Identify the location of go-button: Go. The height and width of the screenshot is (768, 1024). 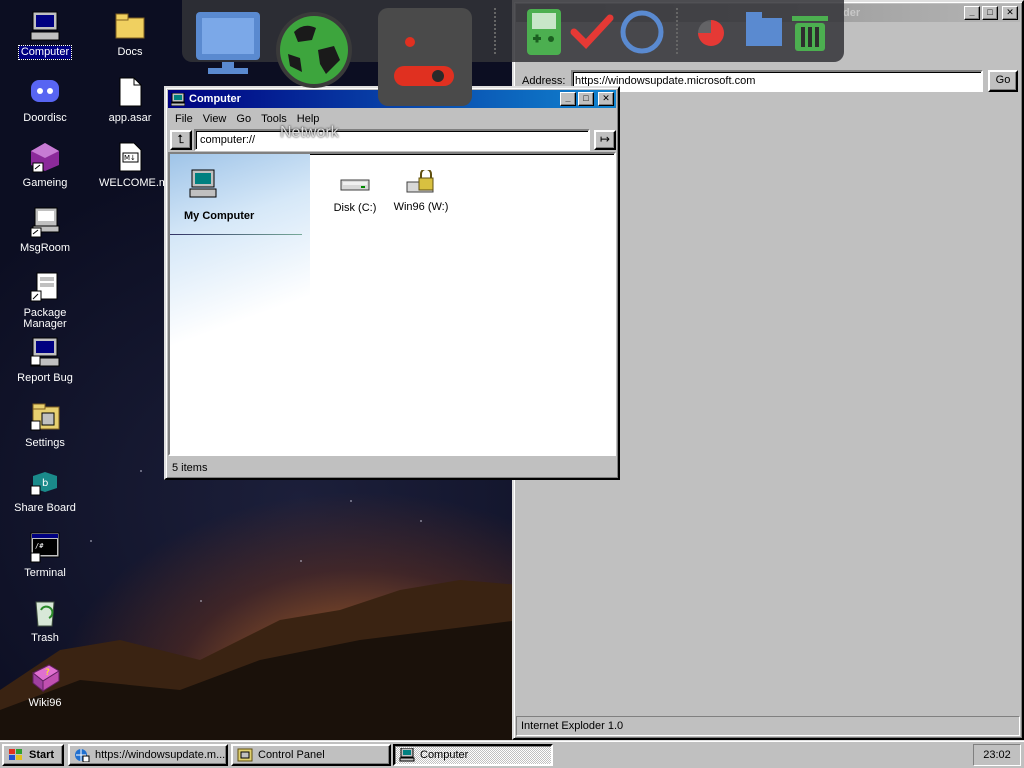
(1003, 81).